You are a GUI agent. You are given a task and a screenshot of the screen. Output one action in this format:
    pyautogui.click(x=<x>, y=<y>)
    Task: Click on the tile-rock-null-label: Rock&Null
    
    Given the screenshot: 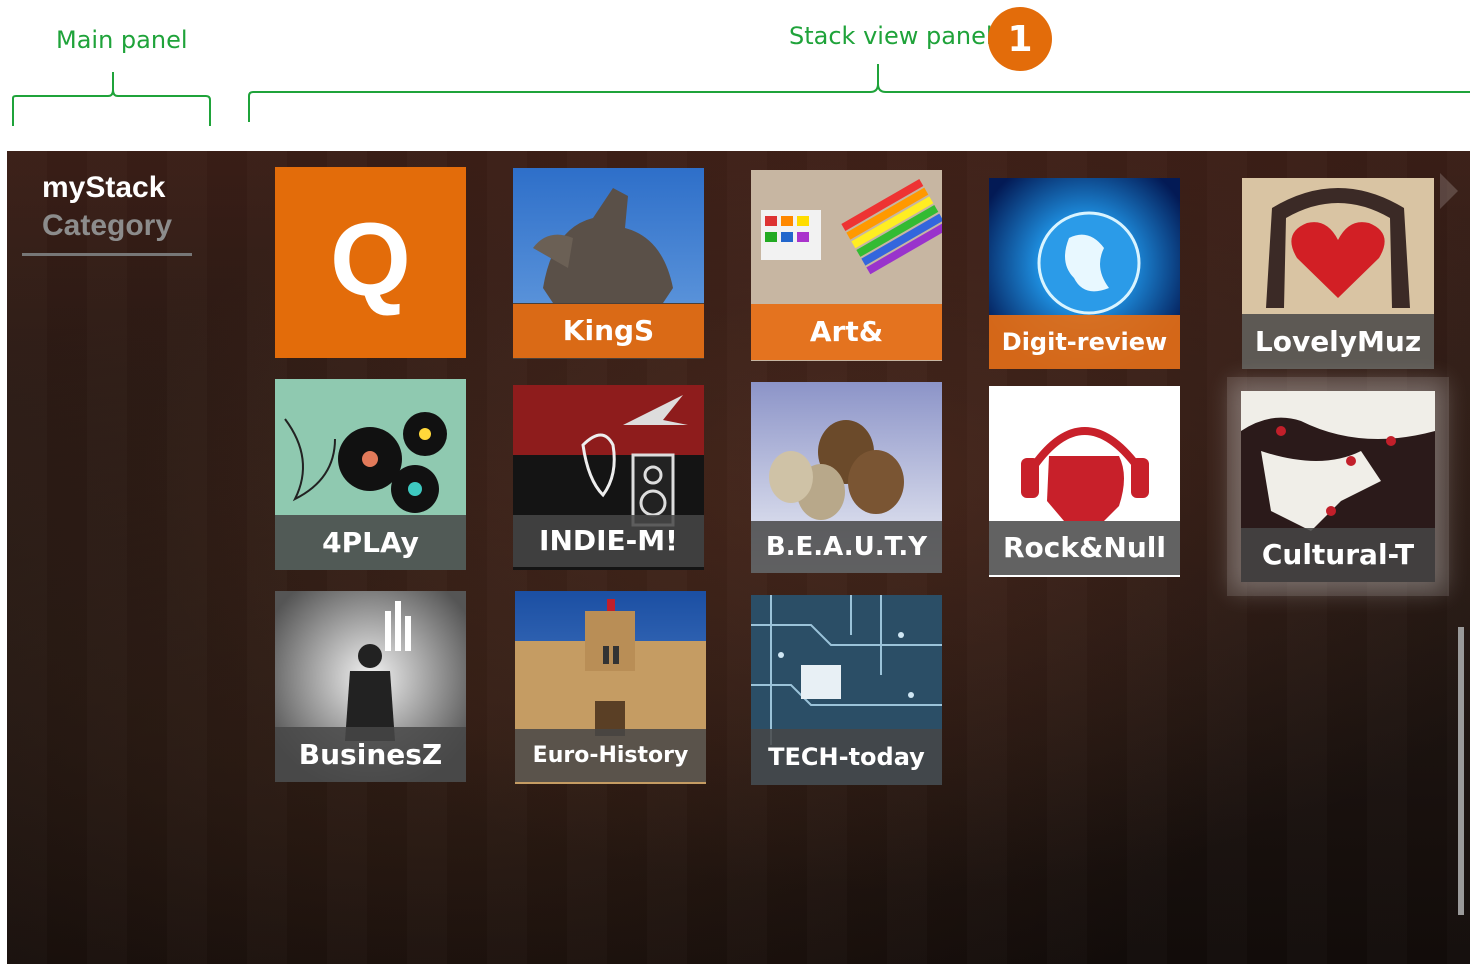 What is the action you would take?
    pyautogui.click(x=1084, y=548)
    